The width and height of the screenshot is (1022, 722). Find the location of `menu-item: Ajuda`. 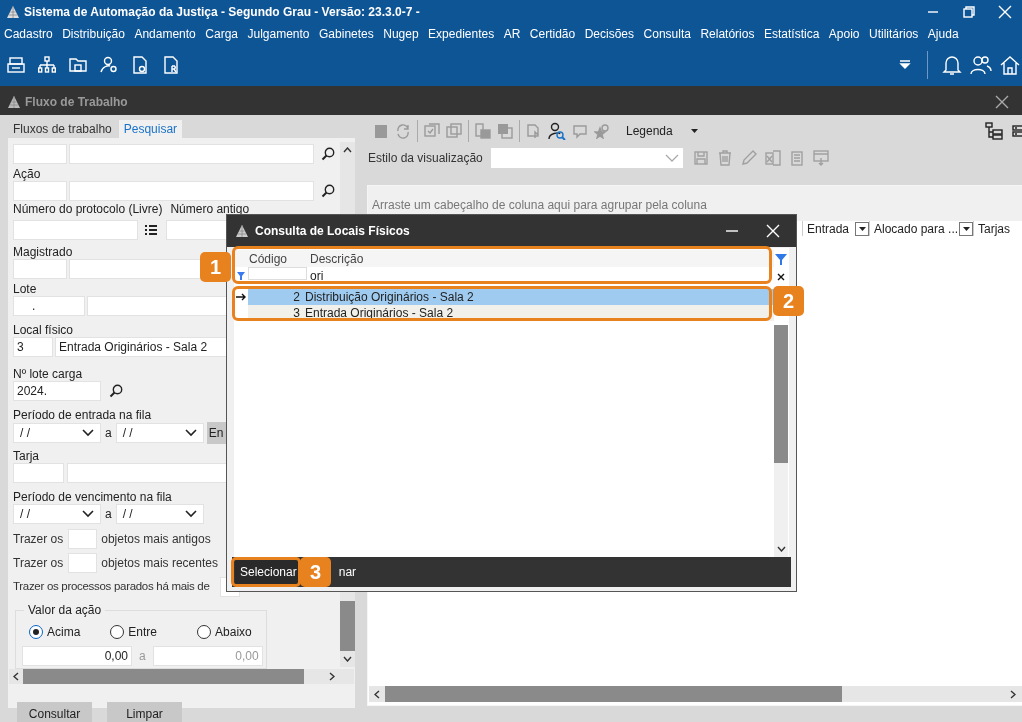

menu-item: Ajuda is located at coordinates (943, 34).